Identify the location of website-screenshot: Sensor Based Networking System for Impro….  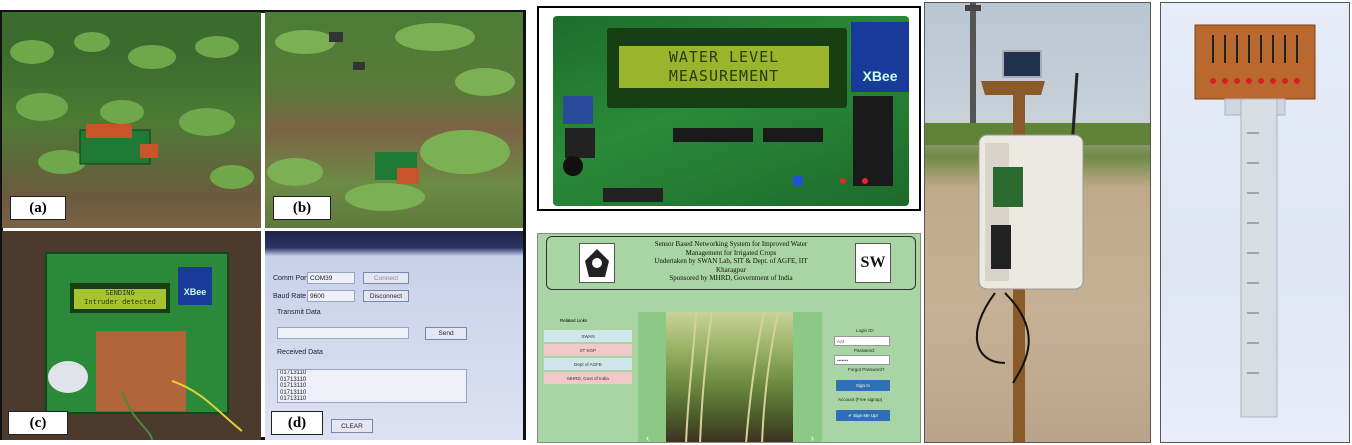
(729, 338).